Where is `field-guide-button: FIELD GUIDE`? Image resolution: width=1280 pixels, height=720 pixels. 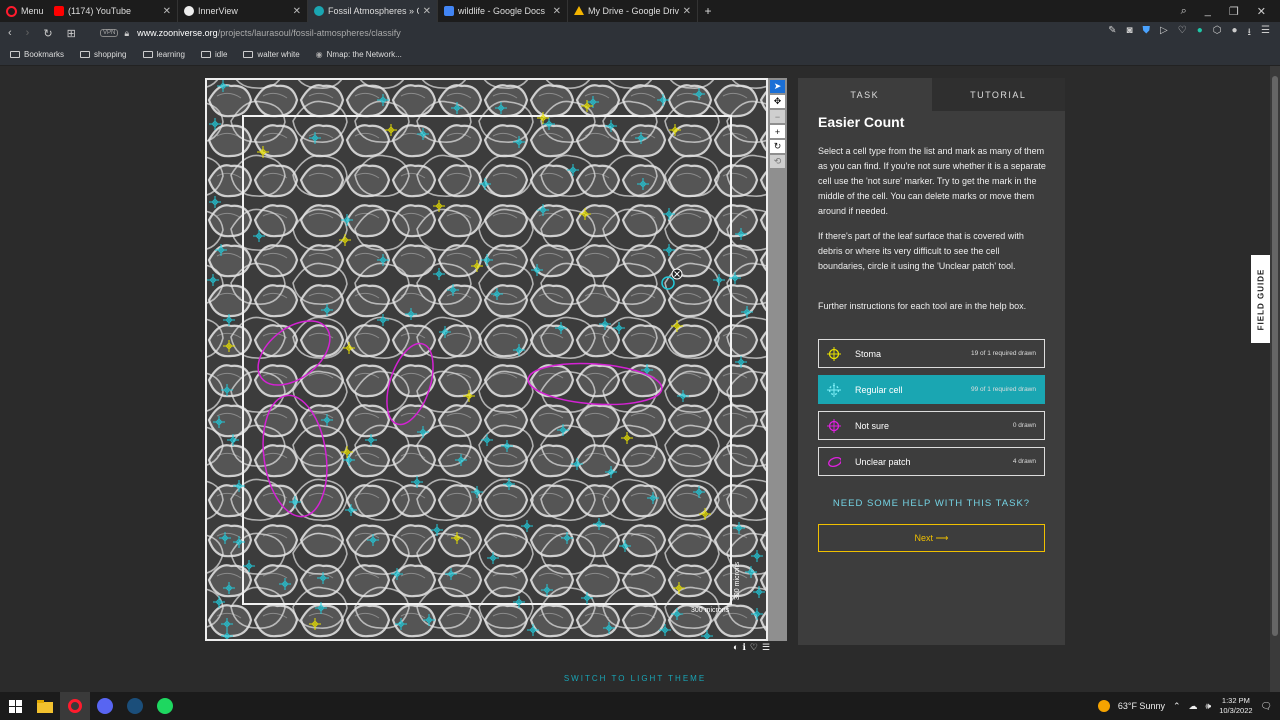
field-guide-button: FIELD GUIDE is located at coordinates (1260, 299).